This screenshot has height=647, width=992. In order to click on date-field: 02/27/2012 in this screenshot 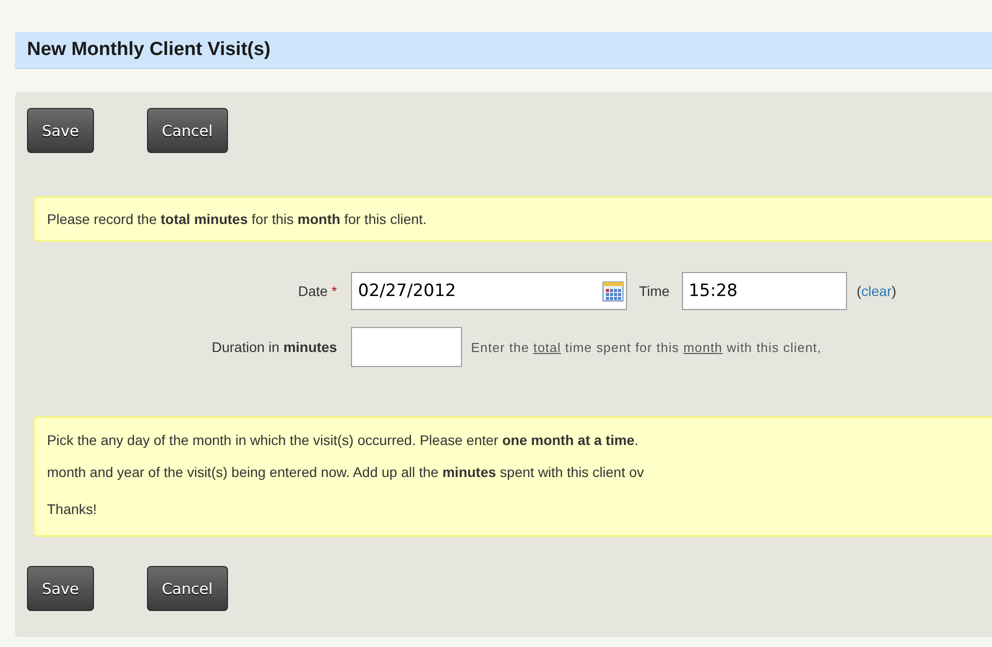, I will do `click(489, 291)`.